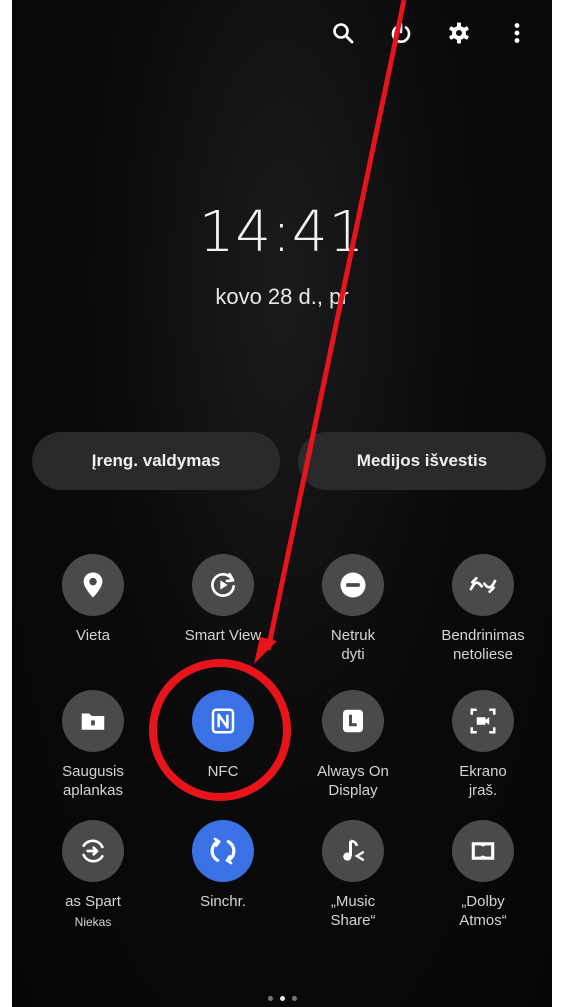 This screenshot has width=564, height=1007. I want to click on nfc-icon, so click(223, 721).